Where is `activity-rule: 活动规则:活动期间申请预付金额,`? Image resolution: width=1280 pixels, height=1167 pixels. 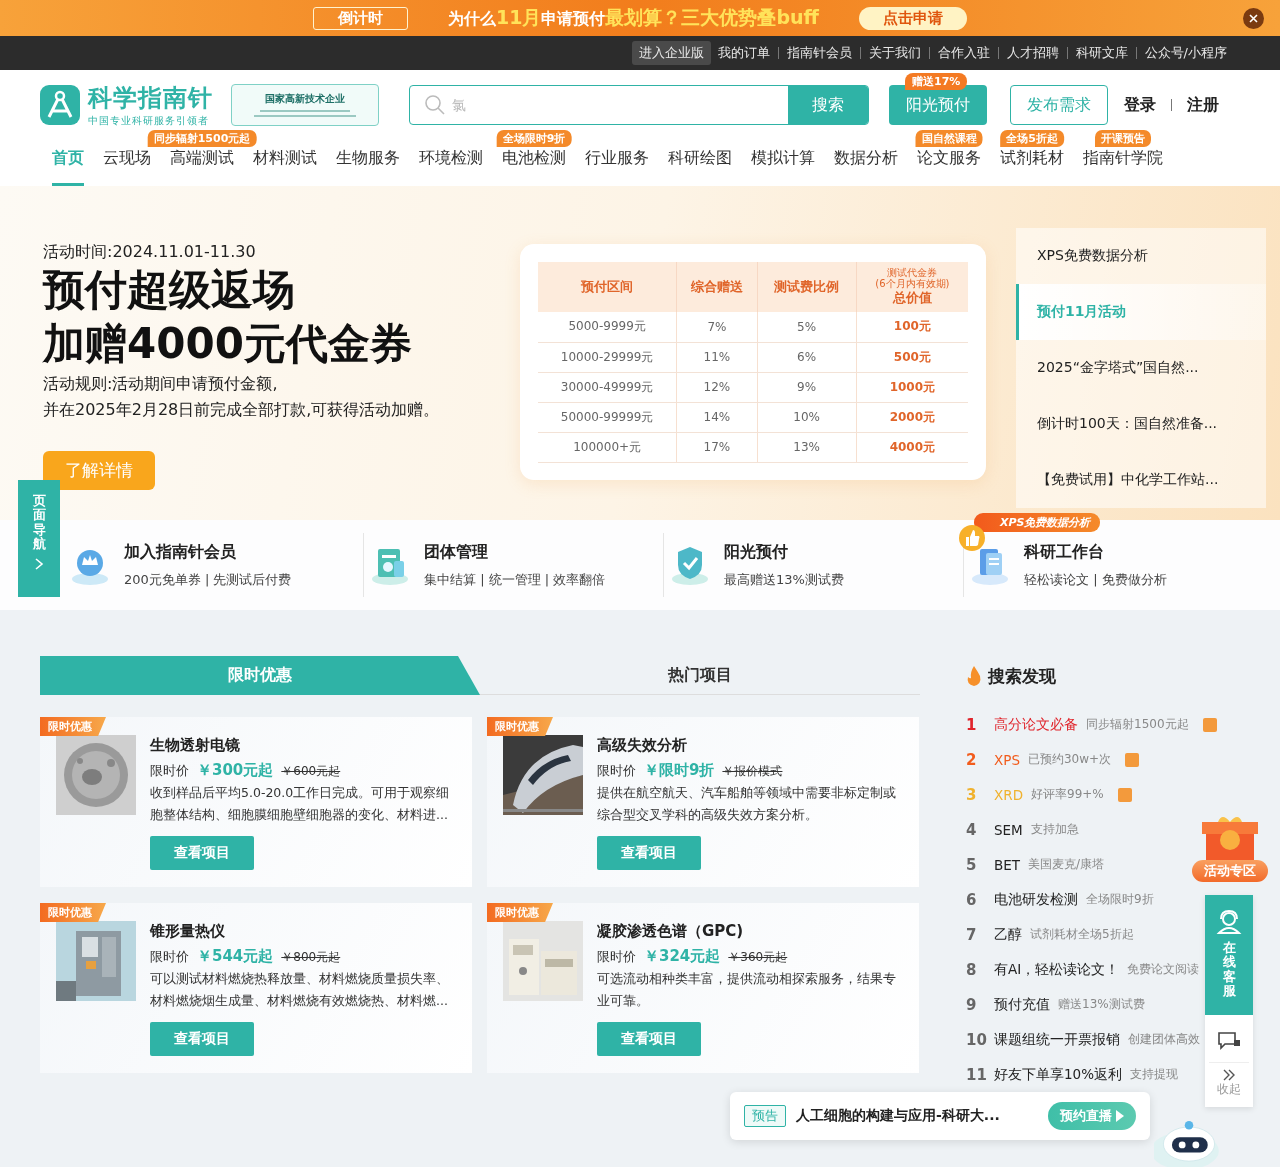
activity-rule: 活动规则:活动期间申请预付金额, is located at coordinates (160, 384).